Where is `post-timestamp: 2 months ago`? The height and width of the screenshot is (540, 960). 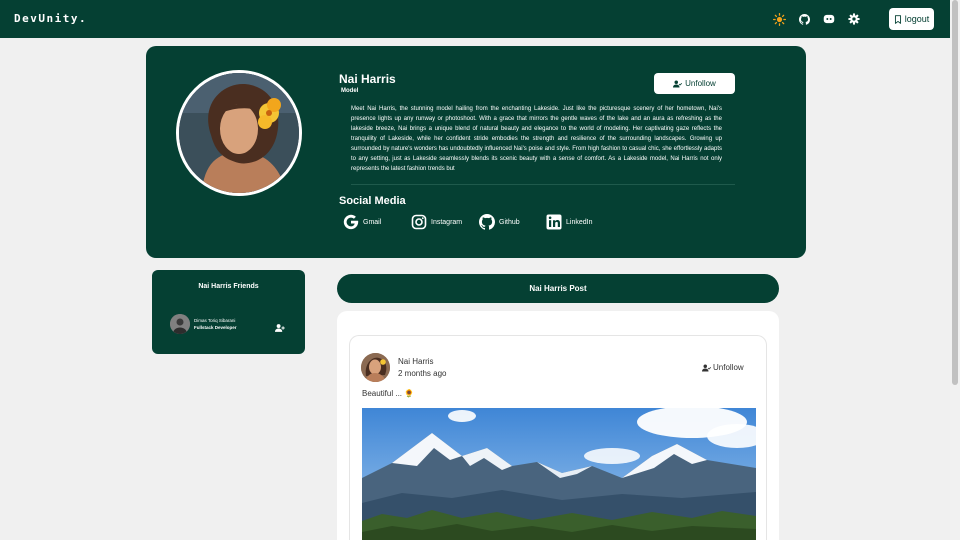 post-timestamp: 2 months ago is located at coordinates (422, 373).